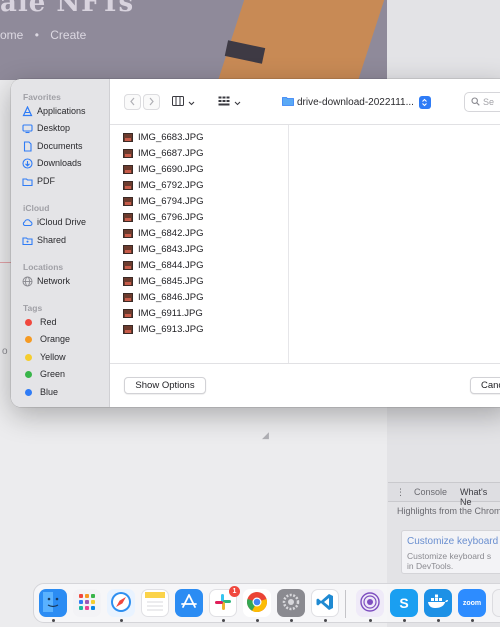 This screenshot has height=627, width=500. What do you see at coordinates (448, 511) in the screenshot?
I see `devtools-highlights: Highlights from the Chrom` at bounding box center [448, 511].